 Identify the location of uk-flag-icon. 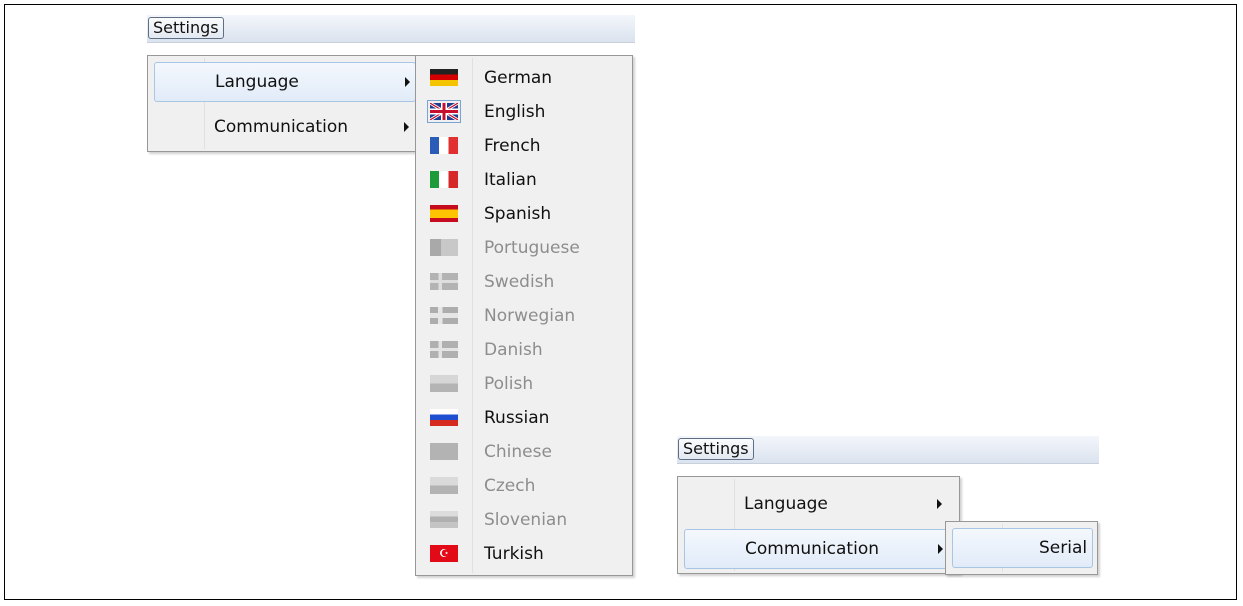
(444, 111).